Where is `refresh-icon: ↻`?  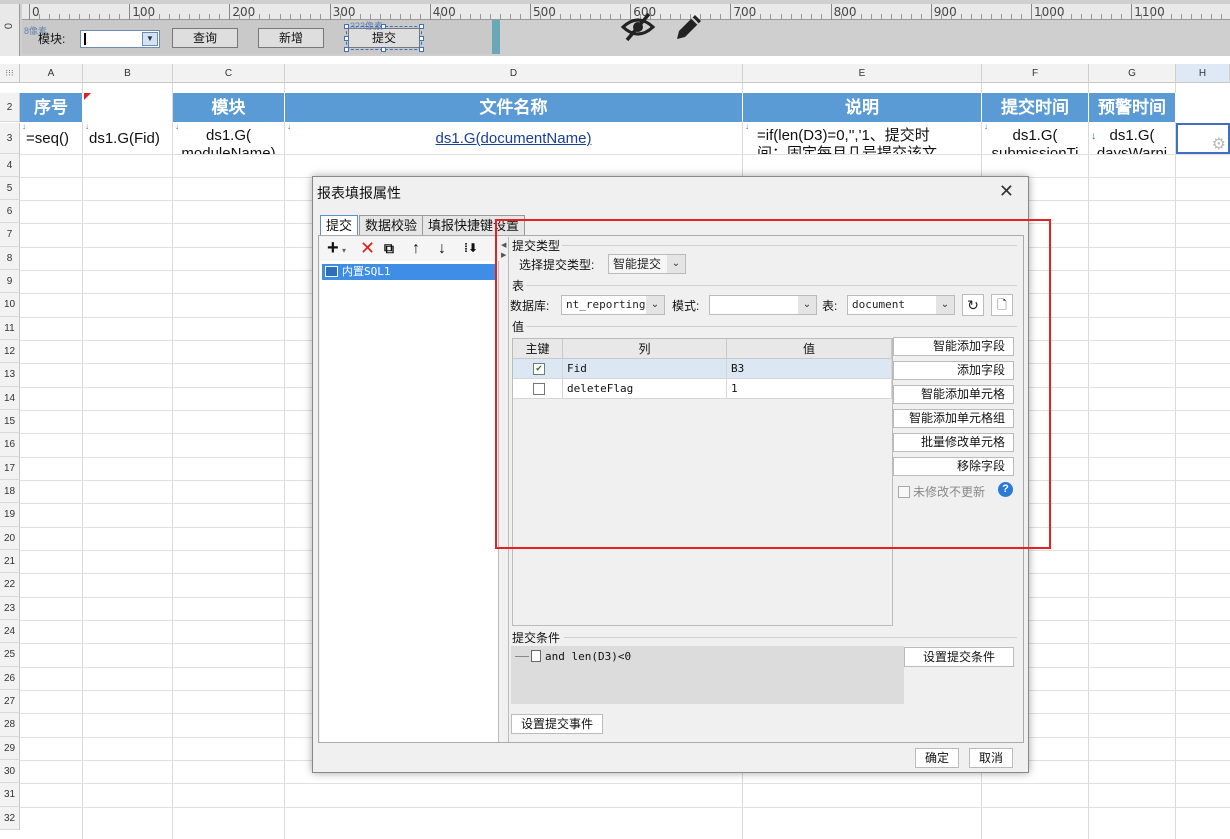
refresh-icon: ↻ is located at coordinates (973, 305).